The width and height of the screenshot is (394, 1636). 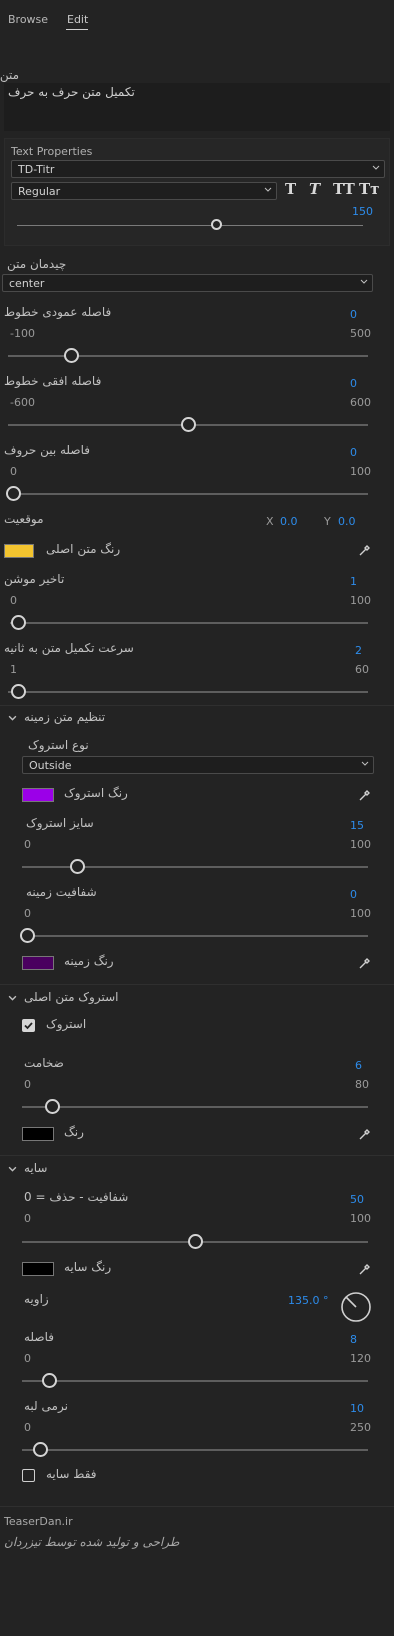 I want to click on stroke-type-select: Outside, so click(x=198, y=765).